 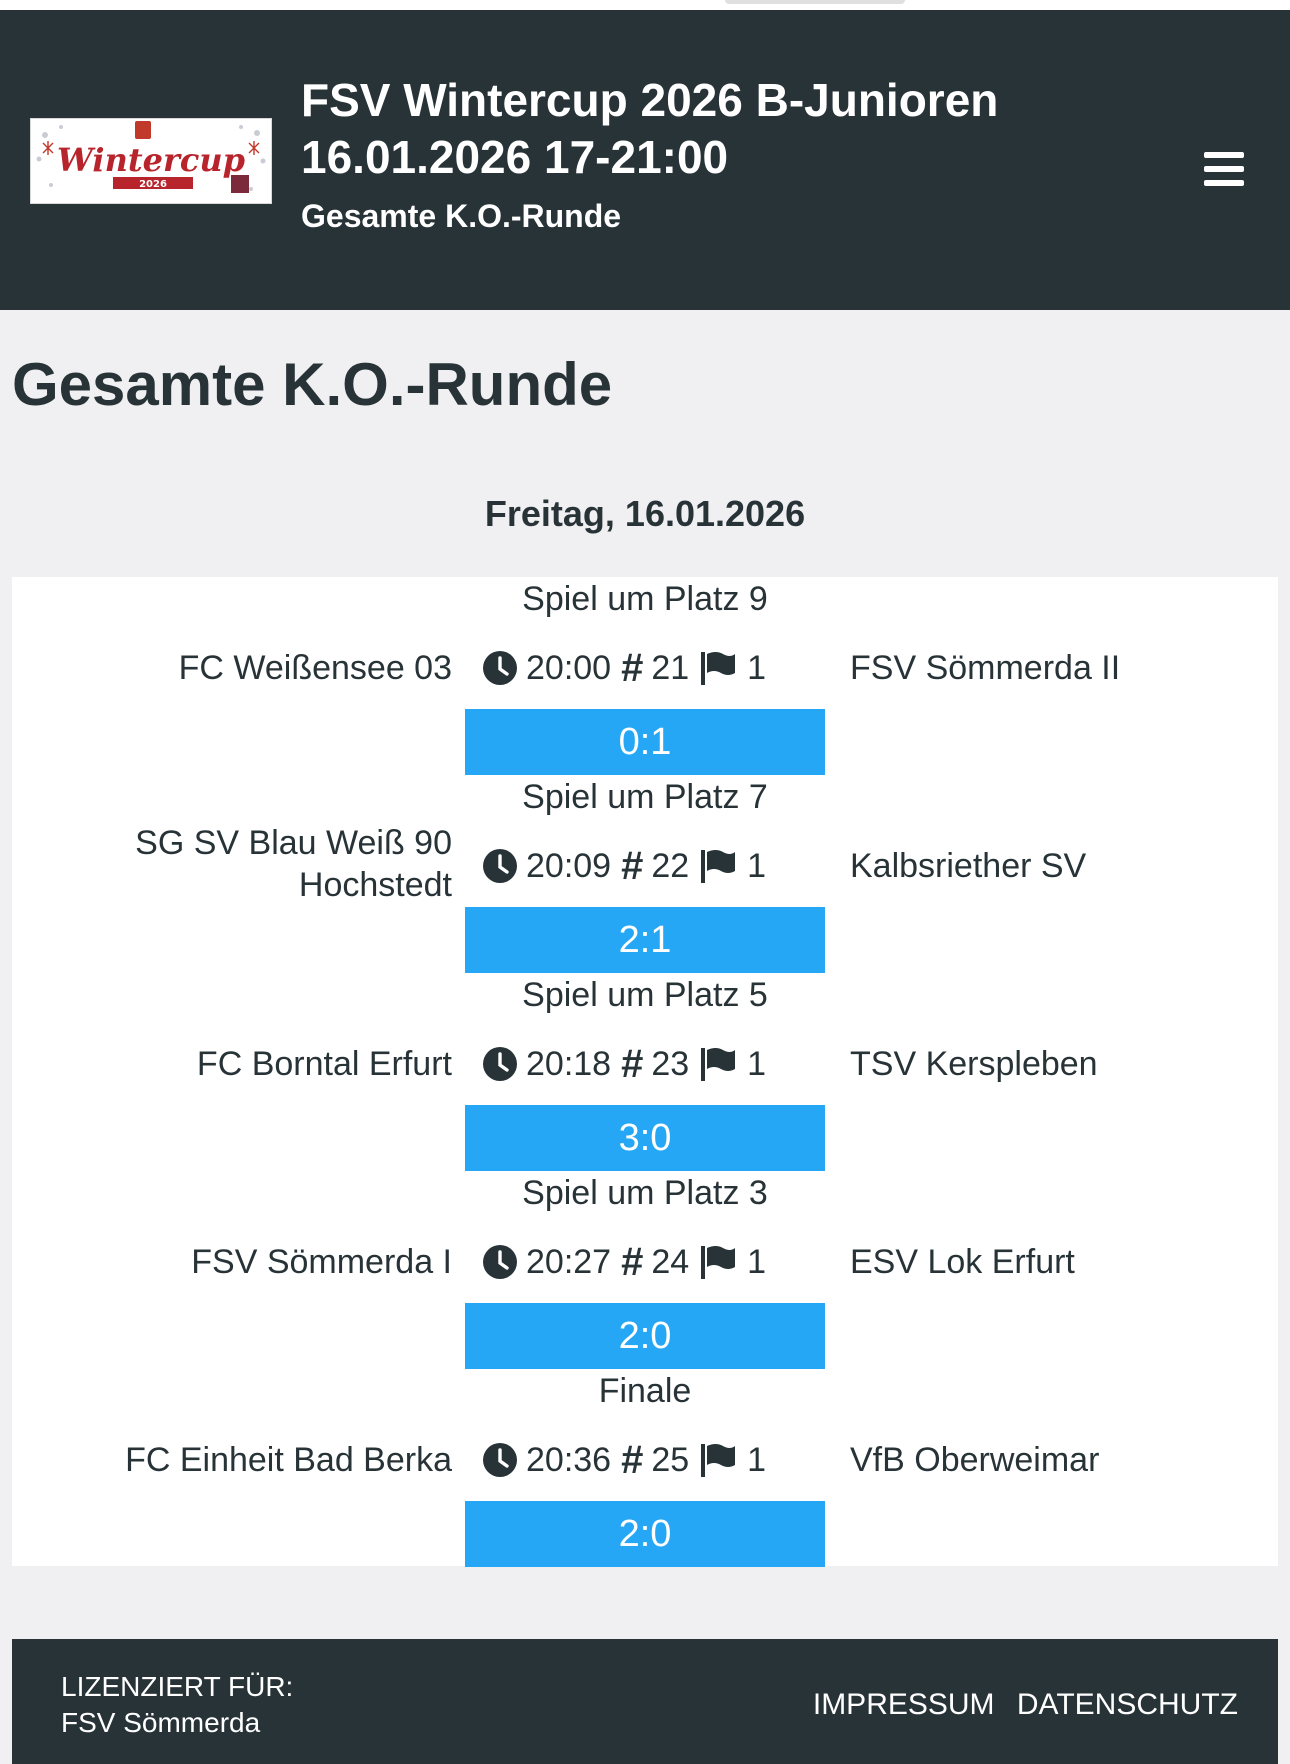 I want to click on home-team: FC Einheit Bad Berka, so click(x=288, y=1460).